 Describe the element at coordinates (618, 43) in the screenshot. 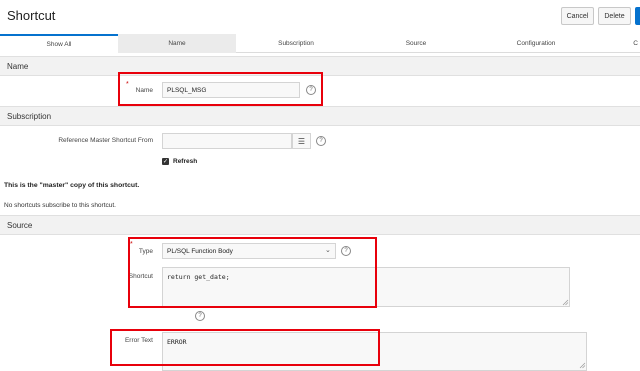

I see `tab-more: C` at that location.